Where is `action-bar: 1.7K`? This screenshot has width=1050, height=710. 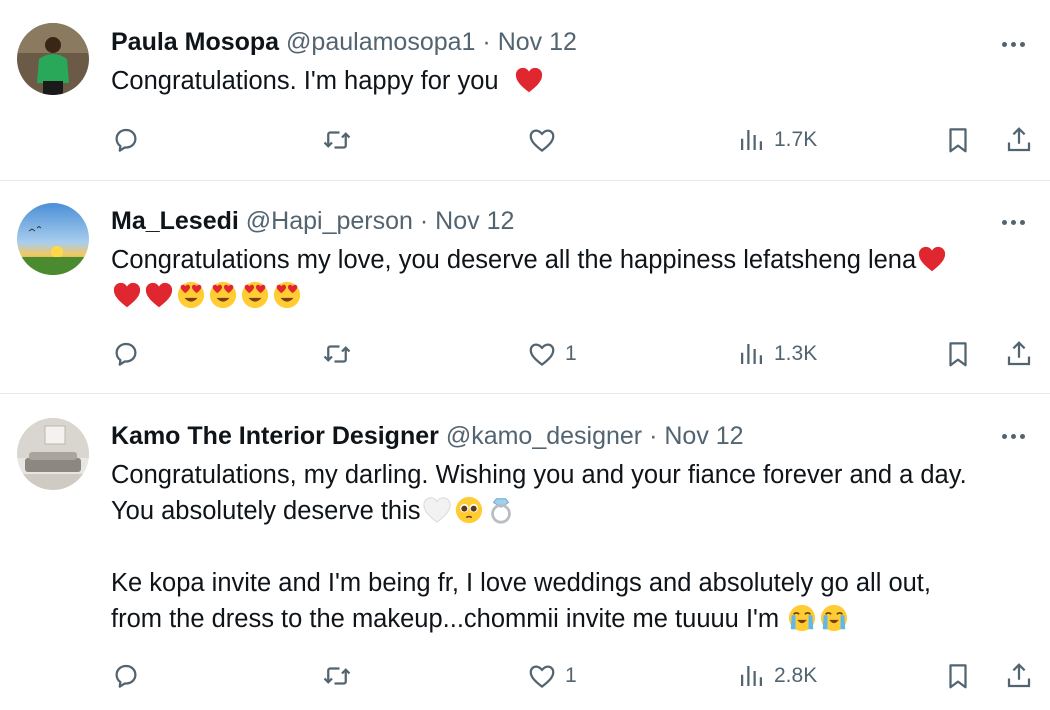
action-bar: 1.7K is located at coordinates (525, 140).